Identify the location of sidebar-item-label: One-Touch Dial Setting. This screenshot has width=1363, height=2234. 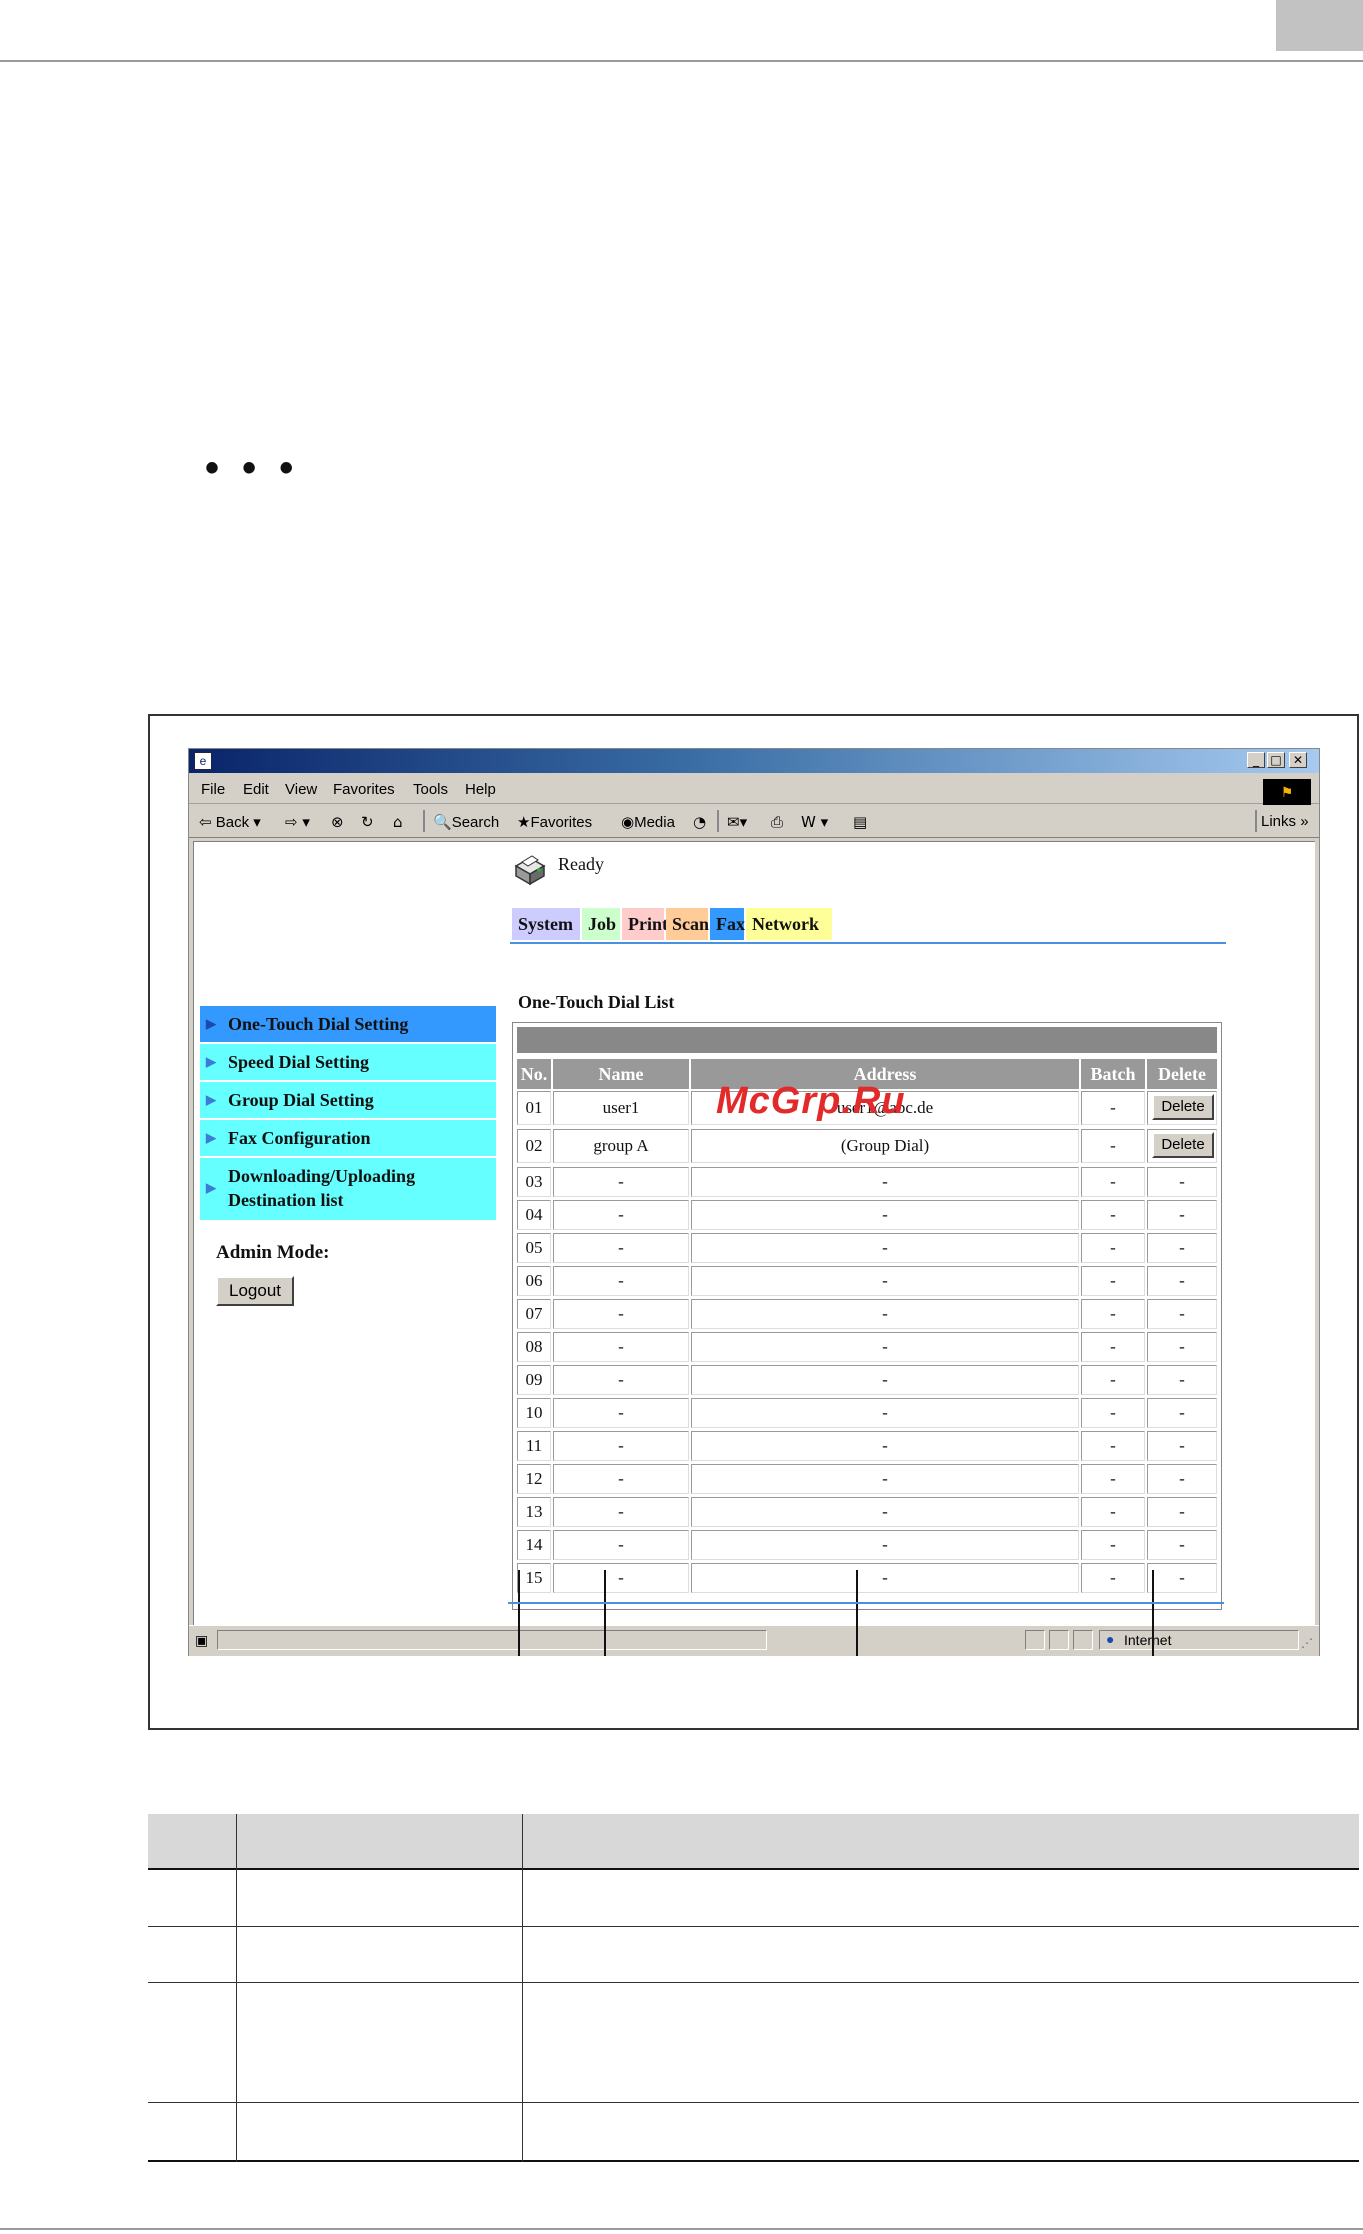
(318, 1024).